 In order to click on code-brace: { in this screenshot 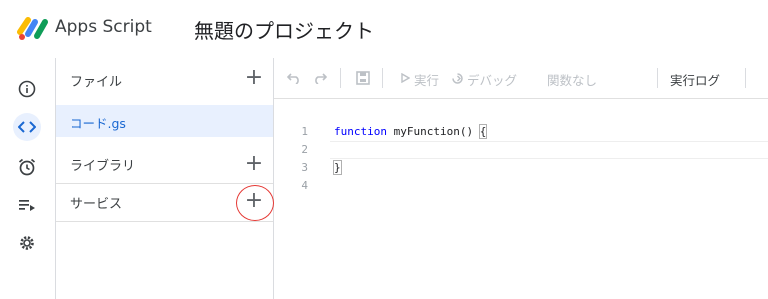, I will do `click(483, 131)`.